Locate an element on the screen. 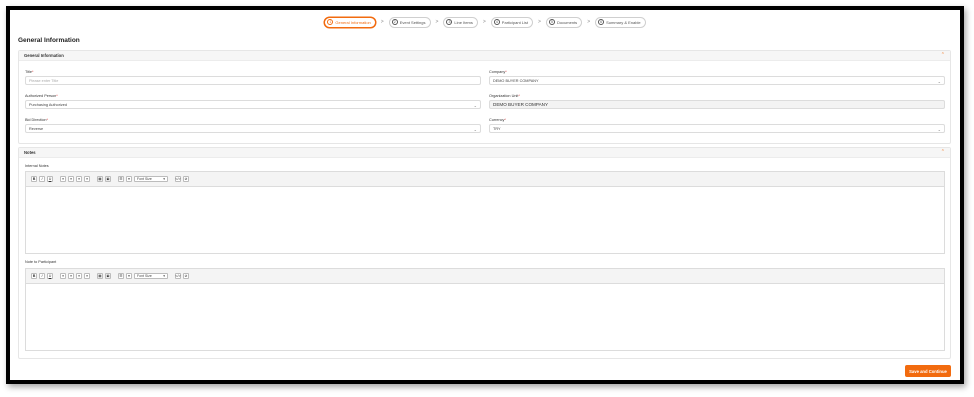 This screenshot has height=397, width=974. step-number: 6 is located at coordinates (601, 22).